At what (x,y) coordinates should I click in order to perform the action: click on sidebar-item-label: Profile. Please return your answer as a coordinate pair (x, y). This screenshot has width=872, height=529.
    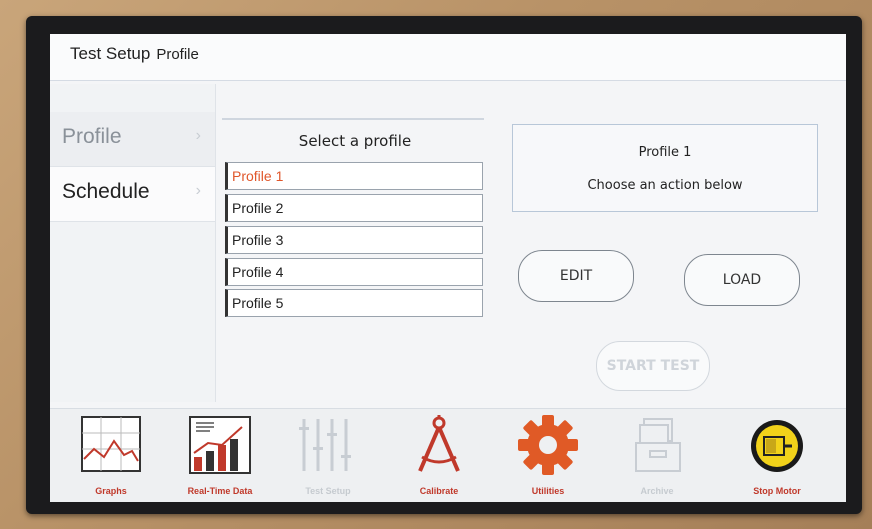
    Looking at the image, I should click on (92, 136).